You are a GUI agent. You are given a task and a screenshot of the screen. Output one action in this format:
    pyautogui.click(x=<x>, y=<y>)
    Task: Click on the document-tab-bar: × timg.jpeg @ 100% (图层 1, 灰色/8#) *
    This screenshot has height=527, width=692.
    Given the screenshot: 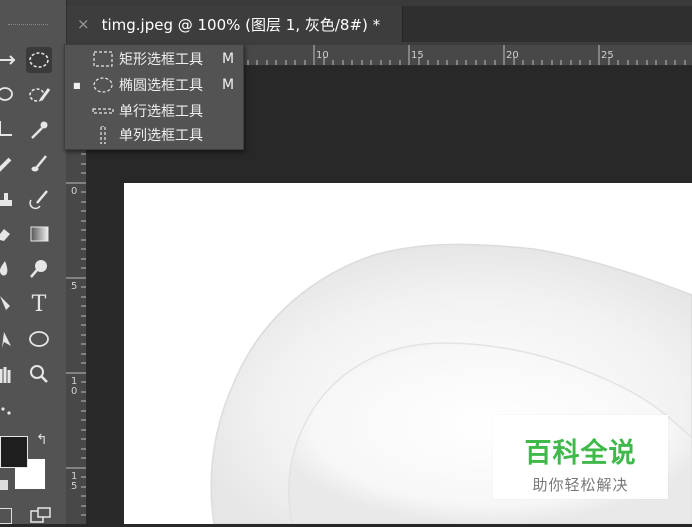 What is the action you would take?
    pyautogui.click(x=379, y=24)
    